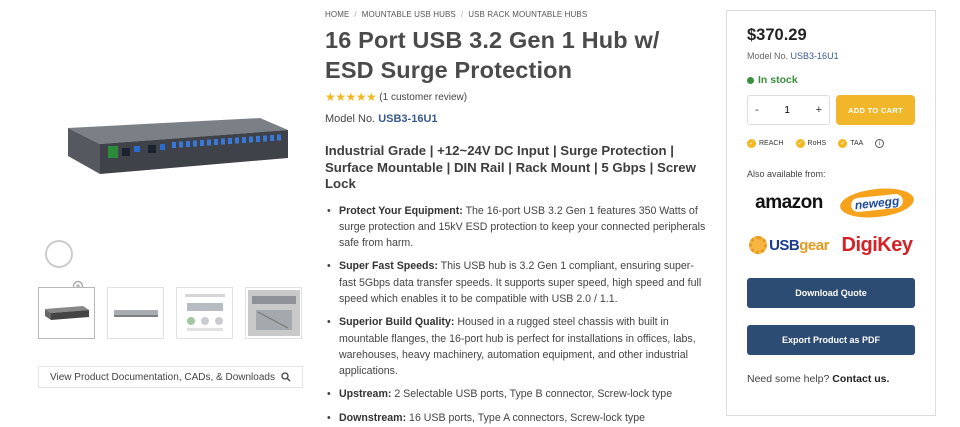  I want to click on star-rating-icon: ★★★★★, so click(351, 97).